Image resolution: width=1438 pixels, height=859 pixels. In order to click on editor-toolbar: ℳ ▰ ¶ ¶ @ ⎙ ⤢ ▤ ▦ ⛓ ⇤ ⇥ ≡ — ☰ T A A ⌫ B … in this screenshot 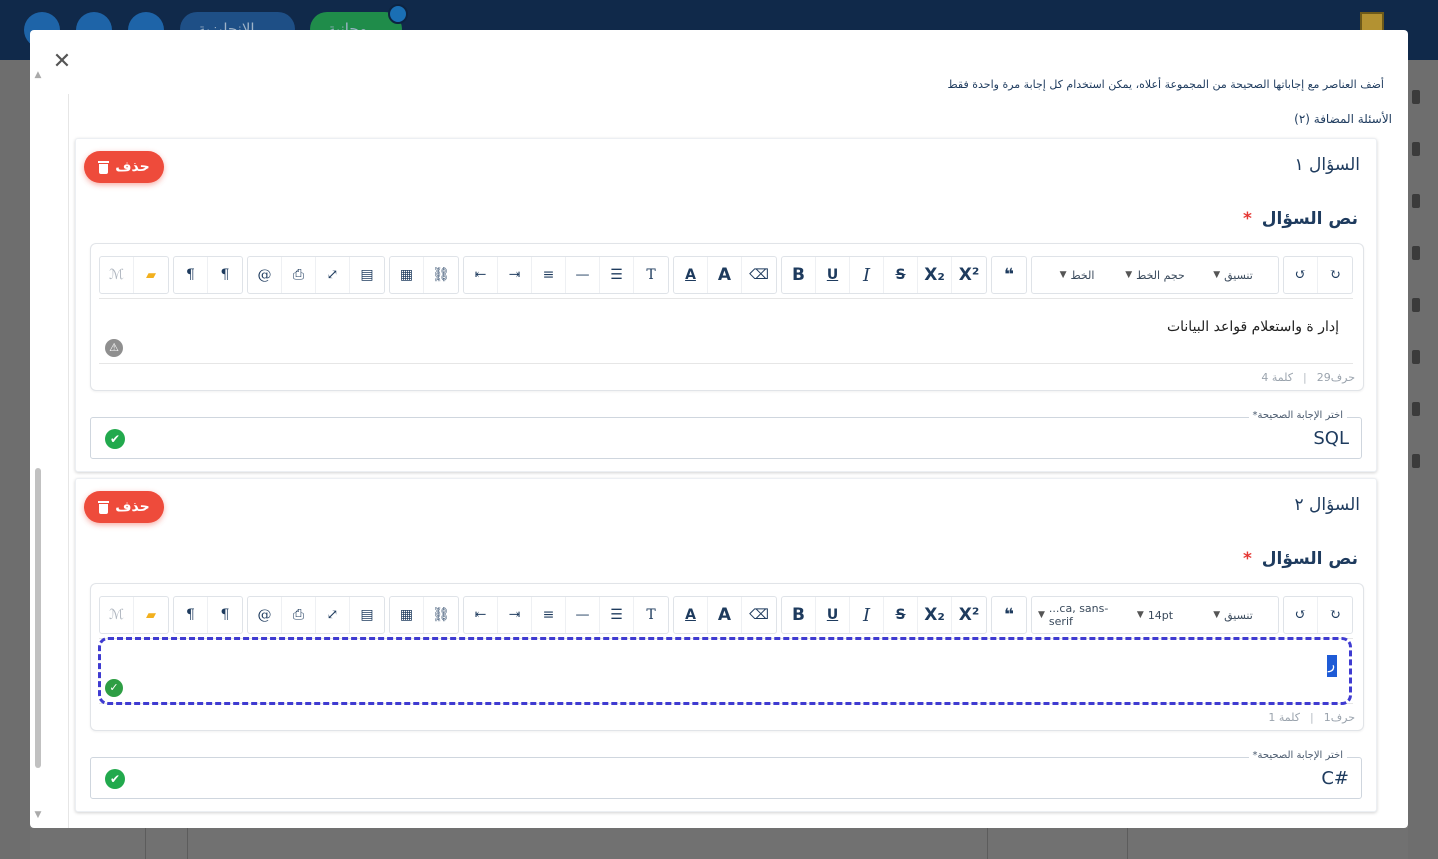, I will do `click(726, 615)`.